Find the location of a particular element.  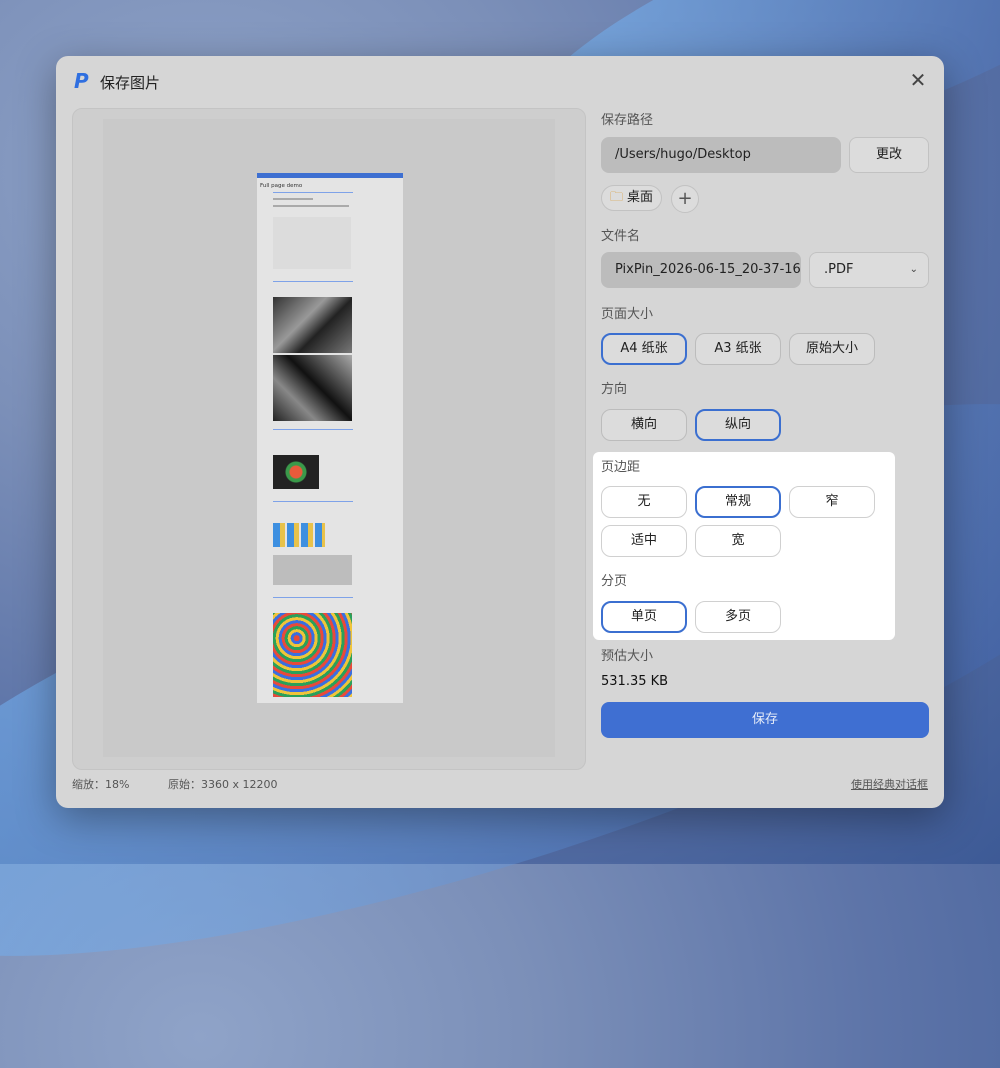

page-size-a4-button: A4 纸张 is located at coordinates (644, 349).